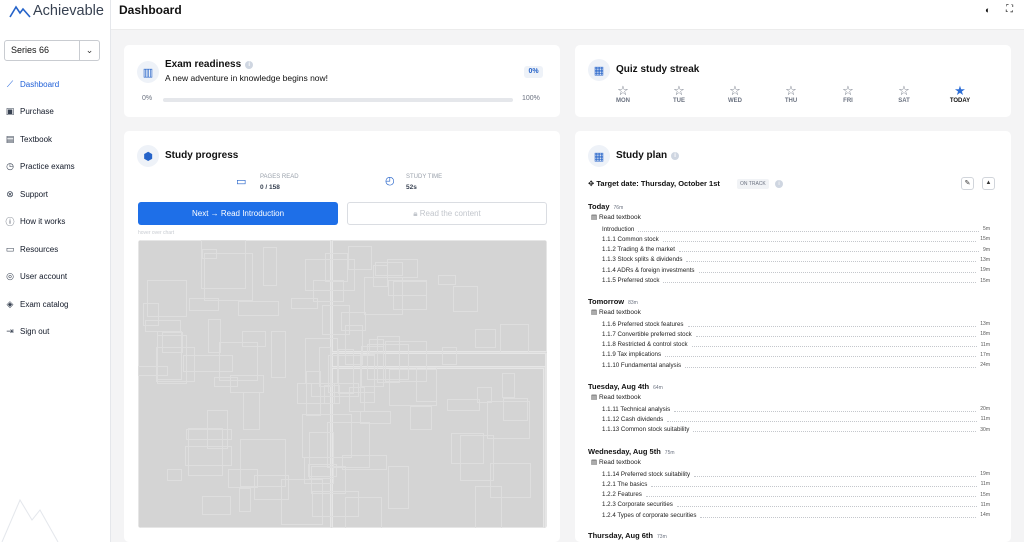 The image size is (1024, 542). Describe the element at coordinates (32, 84) in the screenshot. I see `sidebar-item-dashboard: ⟋ Dashboard` at that location.